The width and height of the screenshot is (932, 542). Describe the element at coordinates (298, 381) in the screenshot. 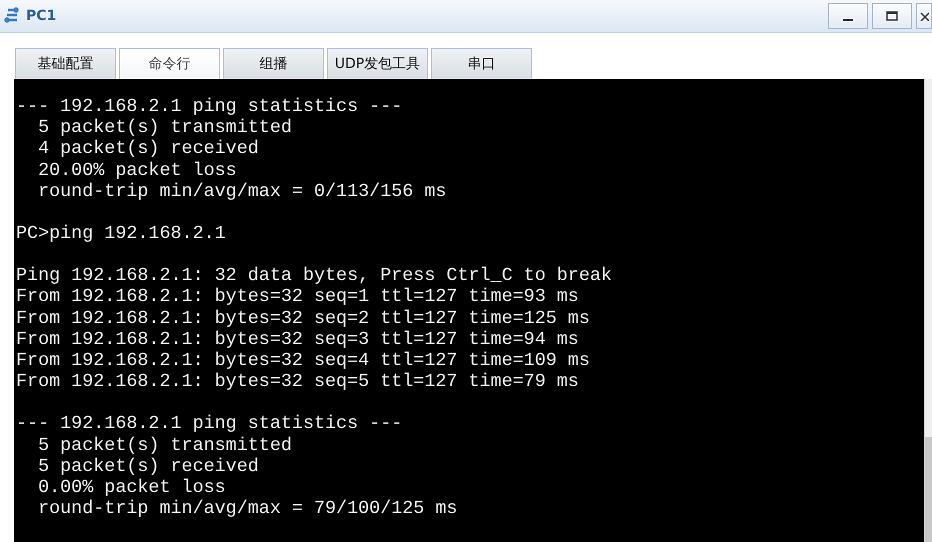

I see `terminal-line: From 192.168.2.1: bytes=32 seq=5 ttl=127 time=79 ms` at that location.